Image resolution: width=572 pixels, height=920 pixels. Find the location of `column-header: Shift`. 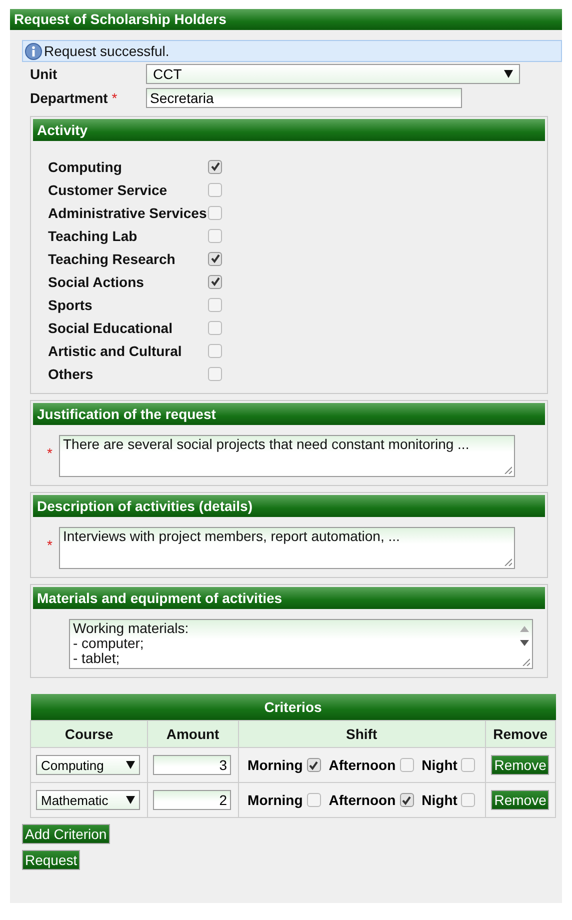

column-header: Shift is located at coordinates (362, 734).